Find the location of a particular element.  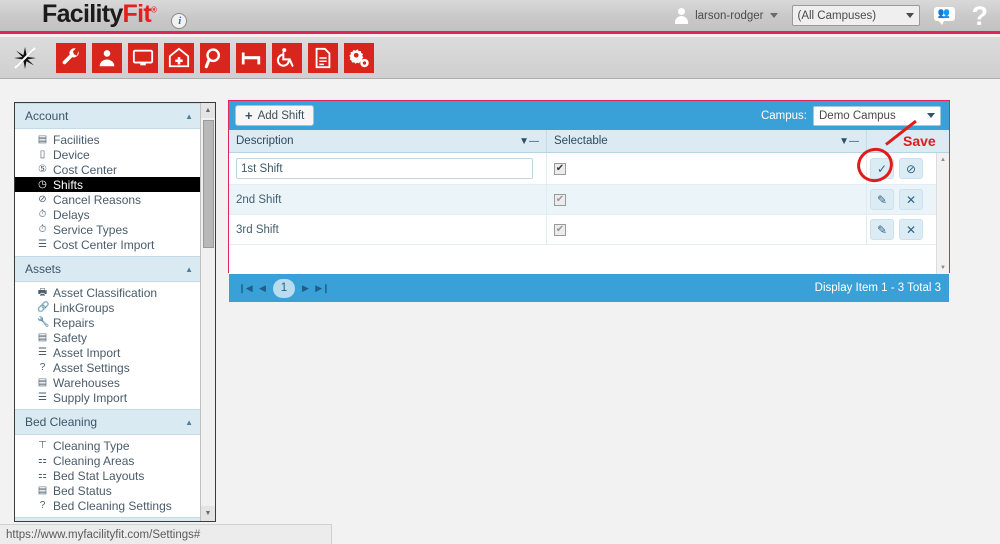

sidebar-group-account: Account ▲ is located at coordinates (108, 116).